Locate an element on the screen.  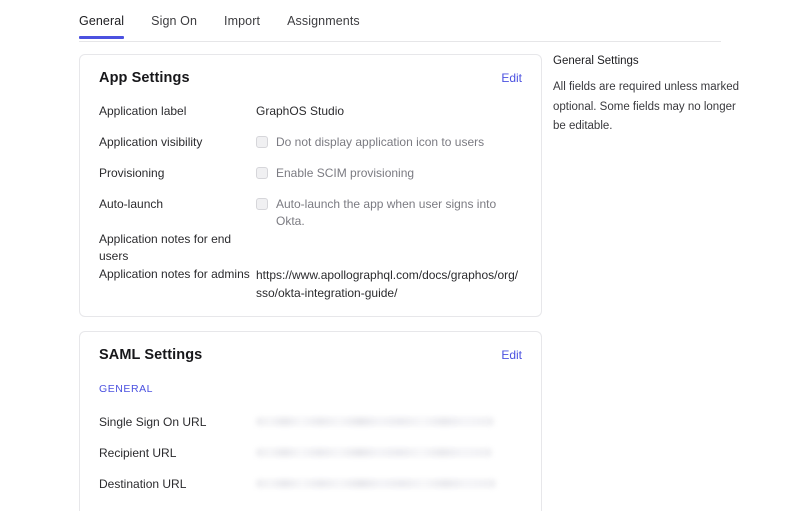
row-provisioning: Provisioning Enable SCIM provisioning is located at coordinates (310, 179).